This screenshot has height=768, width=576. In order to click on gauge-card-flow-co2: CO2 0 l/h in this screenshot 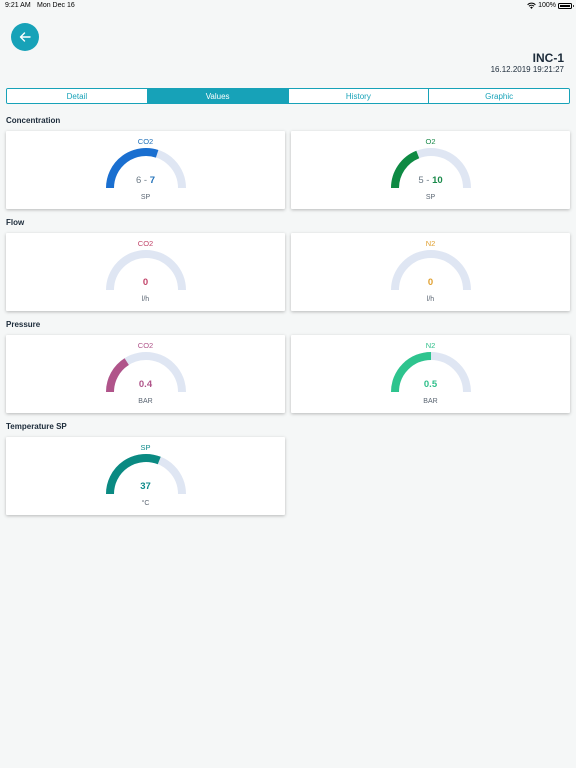, I will do `click(145, 272)`.